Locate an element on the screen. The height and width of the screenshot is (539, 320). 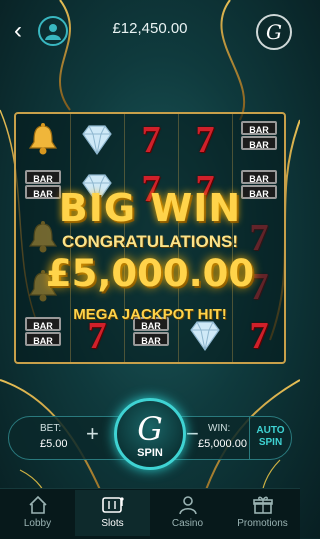
bet-value: £5.00 is located at coordinates (54, 444).